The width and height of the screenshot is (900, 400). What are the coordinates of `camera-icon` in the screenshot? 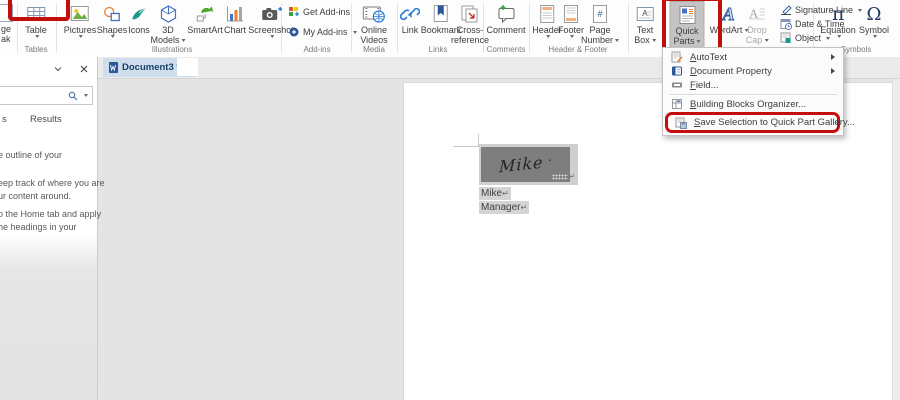 It's located at (271, 14).